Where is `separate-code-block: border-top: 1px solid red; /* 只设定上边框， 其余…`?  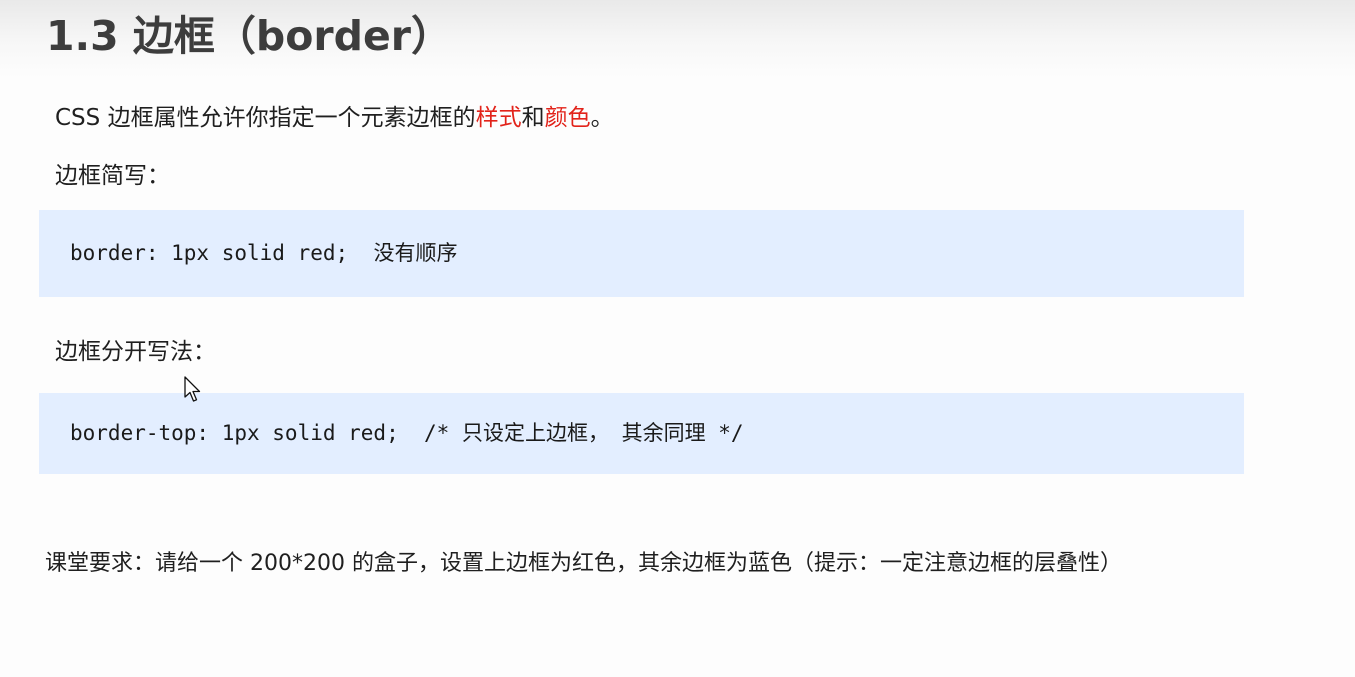
separate-code-block: border-top: 1px solid red; /* 只设定上边框， 其余… is located at coordinates (641, 433).